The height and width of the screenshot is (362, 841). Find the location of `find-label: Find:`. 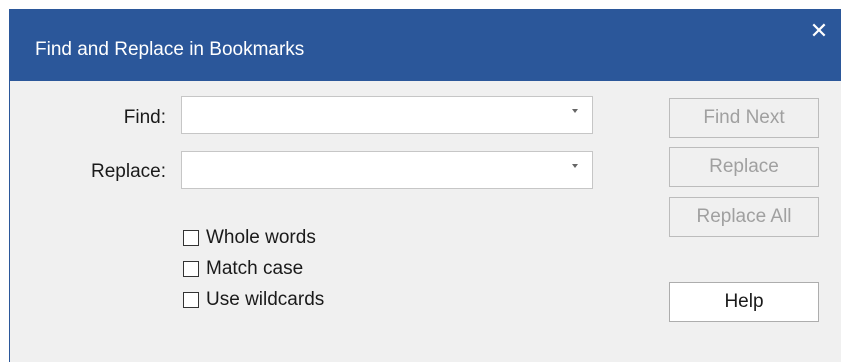

find-label: Find: is located at coordinates (144, 117).